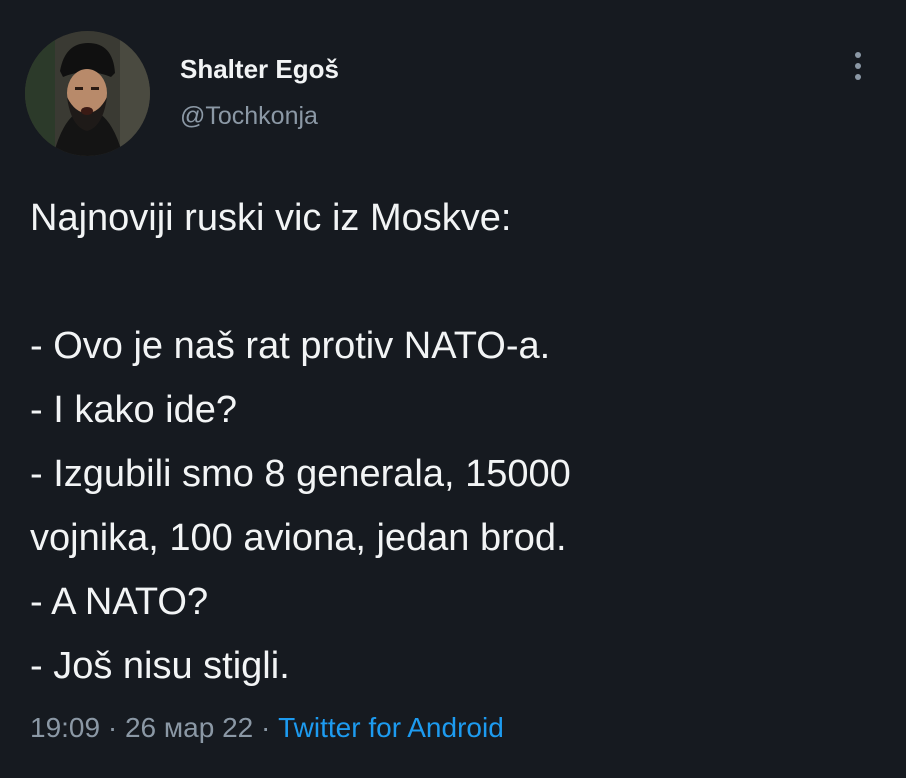 This screenshot has height=778, width=906. I want to click on more-vertical-icon, so click(858, 66).